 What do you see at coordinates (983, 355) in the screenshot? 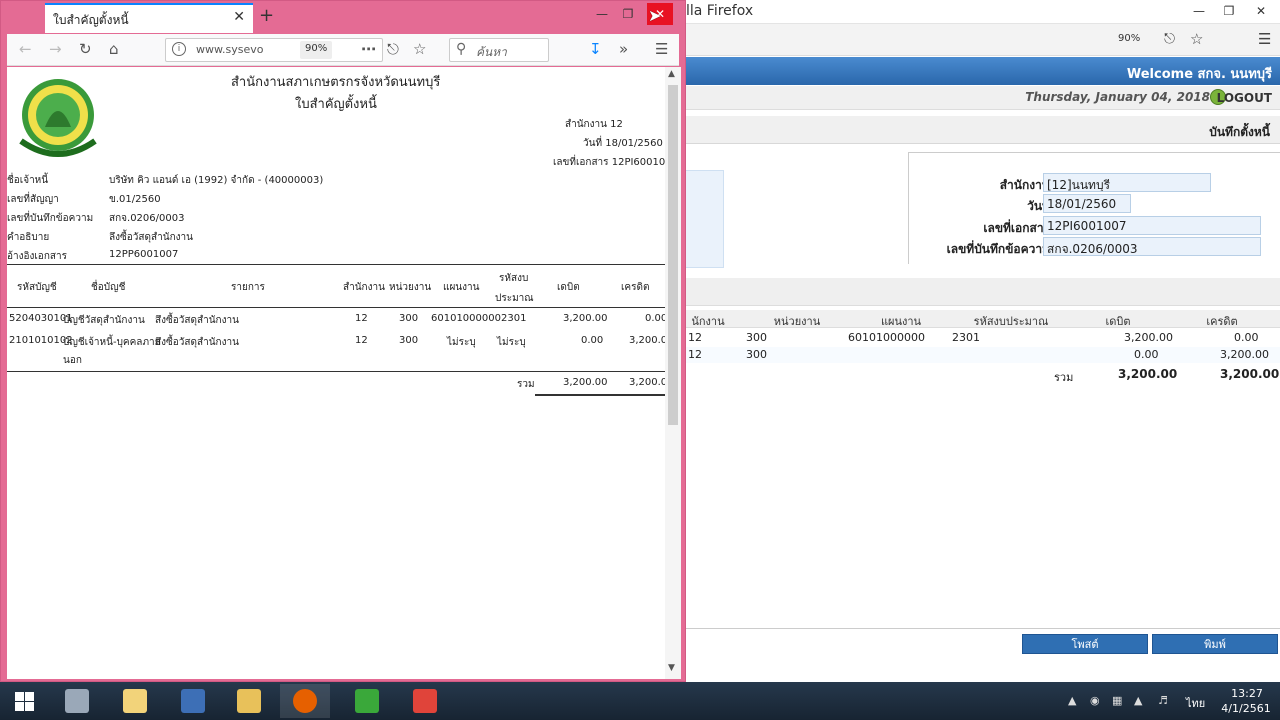
I see `grid-row: 12 300 0.00 3,200.00` at bounding box center [983, 355].